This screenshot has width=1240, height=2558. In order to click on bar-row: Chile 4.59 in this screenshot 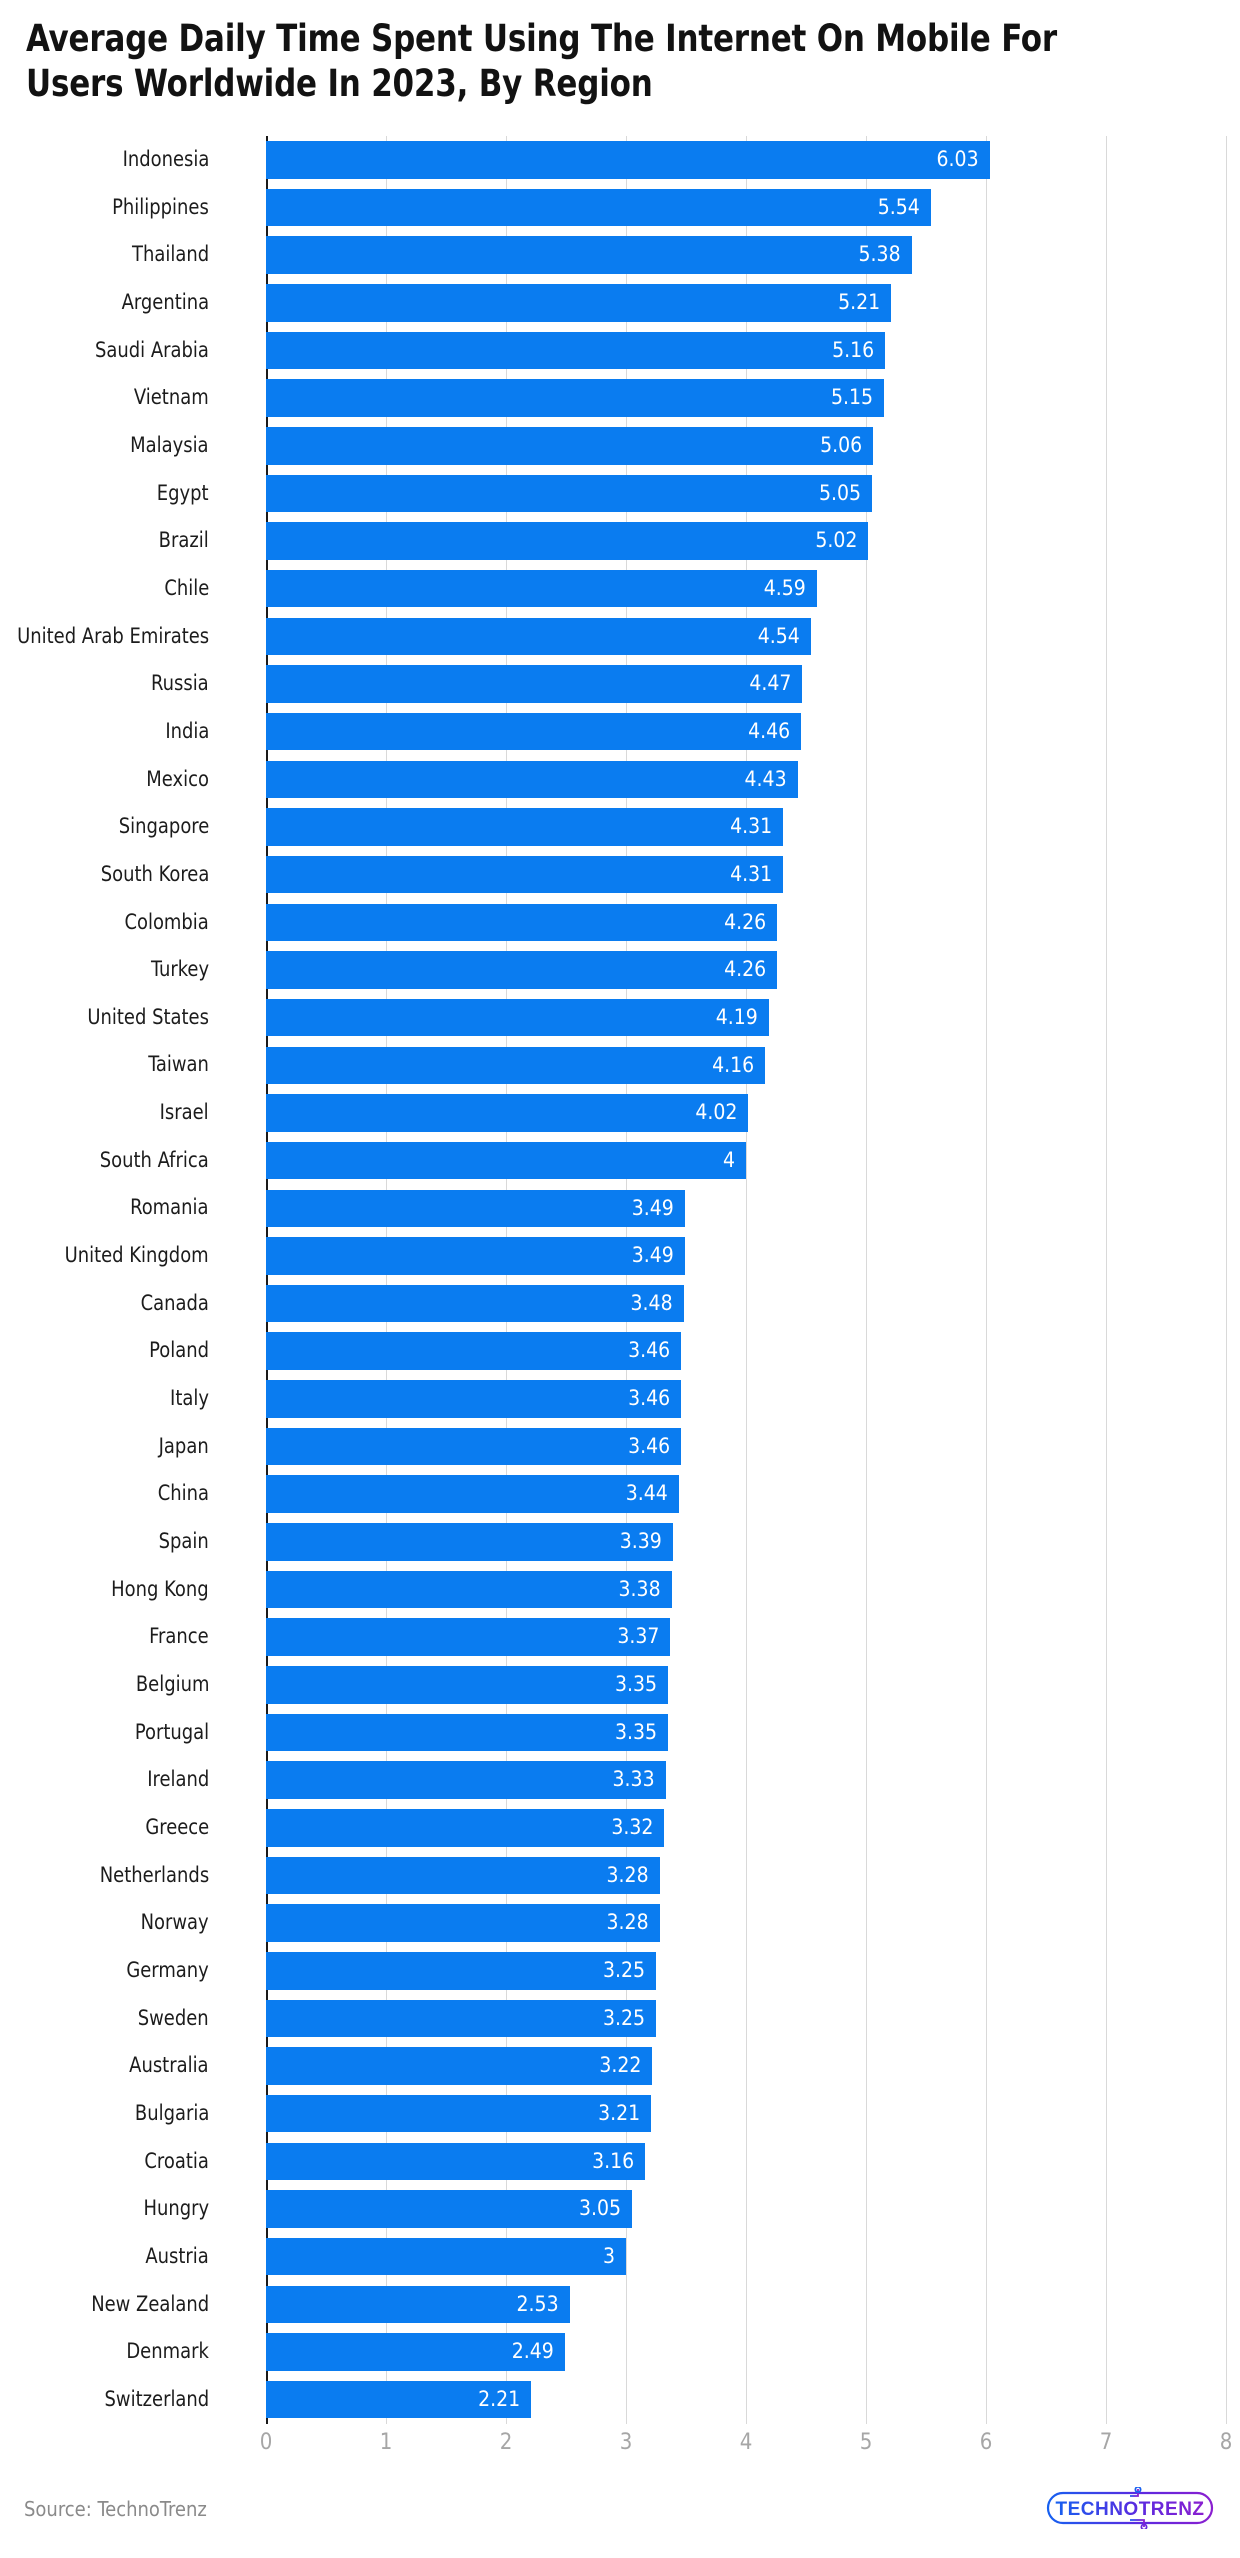, I will do `click(620, 589)`.